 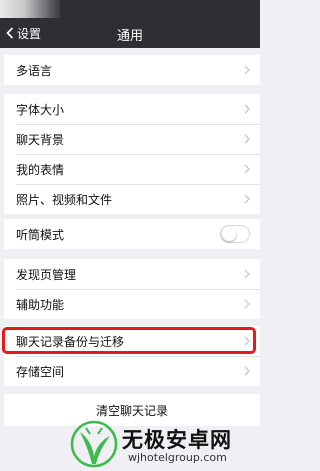 I want to click on settings-row-language: 多语言, so click(x=132, y=70).